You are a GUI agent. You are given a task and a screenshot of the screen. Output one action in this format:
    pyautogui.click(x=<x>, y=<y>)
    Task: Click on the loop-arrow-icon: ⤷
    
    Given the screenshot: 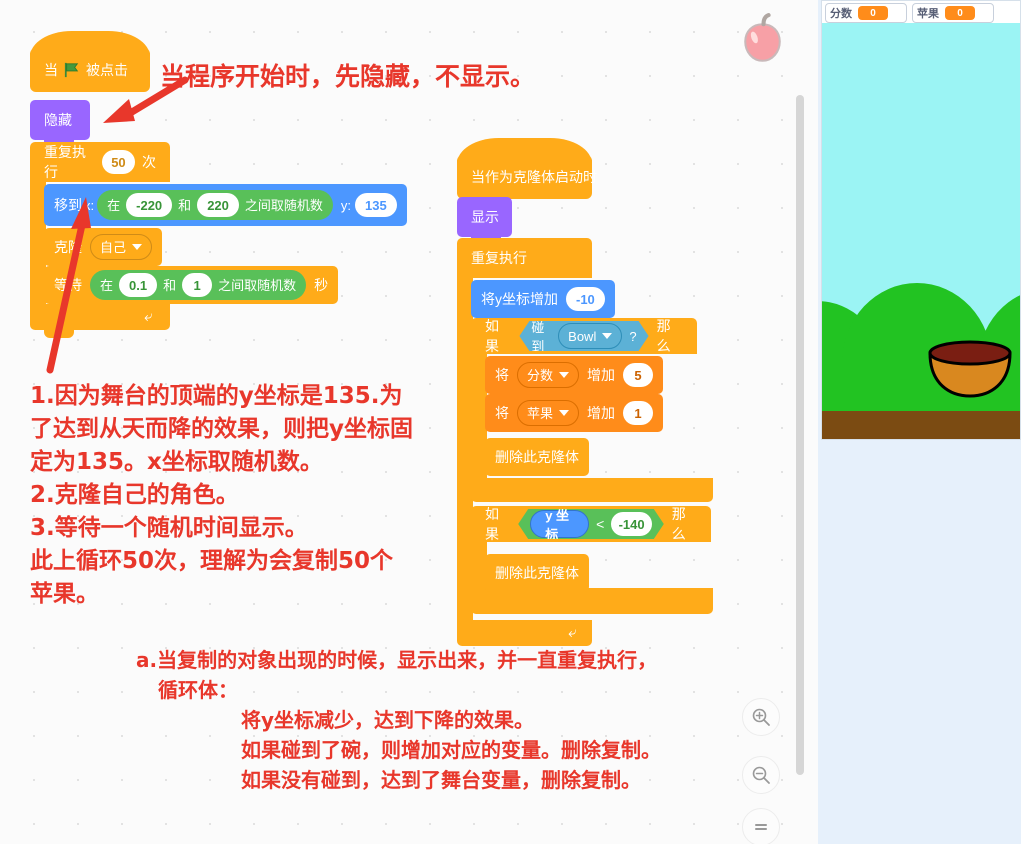 What is the action you would take?
    pyautogui.click(x=147, y=316)
    